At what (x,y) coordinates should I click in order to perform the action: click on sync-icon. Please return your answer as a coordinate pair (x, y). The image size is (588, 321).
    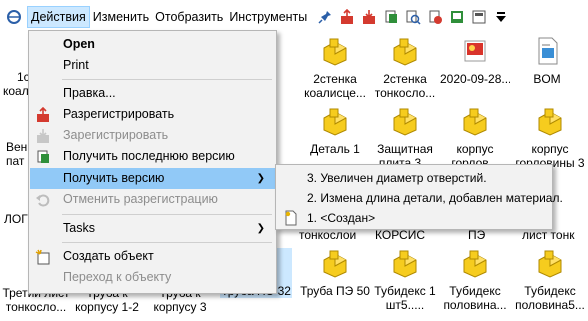
    Looking at the image, I should click on (435, 17).